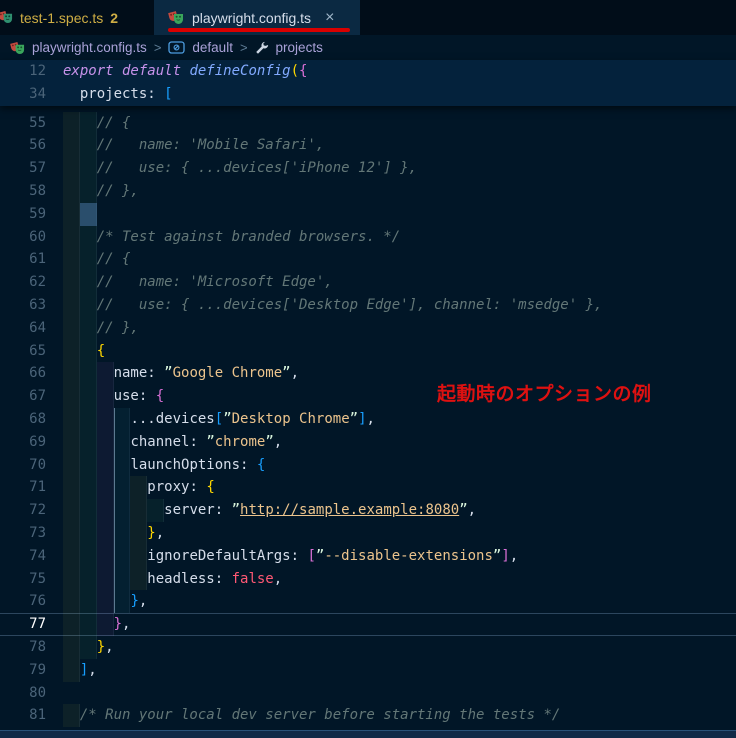 The width and height of the screenshot is (736, 738). Describe the element at coordinates (37, 282) in the screenshot. I see `line-number: 62` at that location.